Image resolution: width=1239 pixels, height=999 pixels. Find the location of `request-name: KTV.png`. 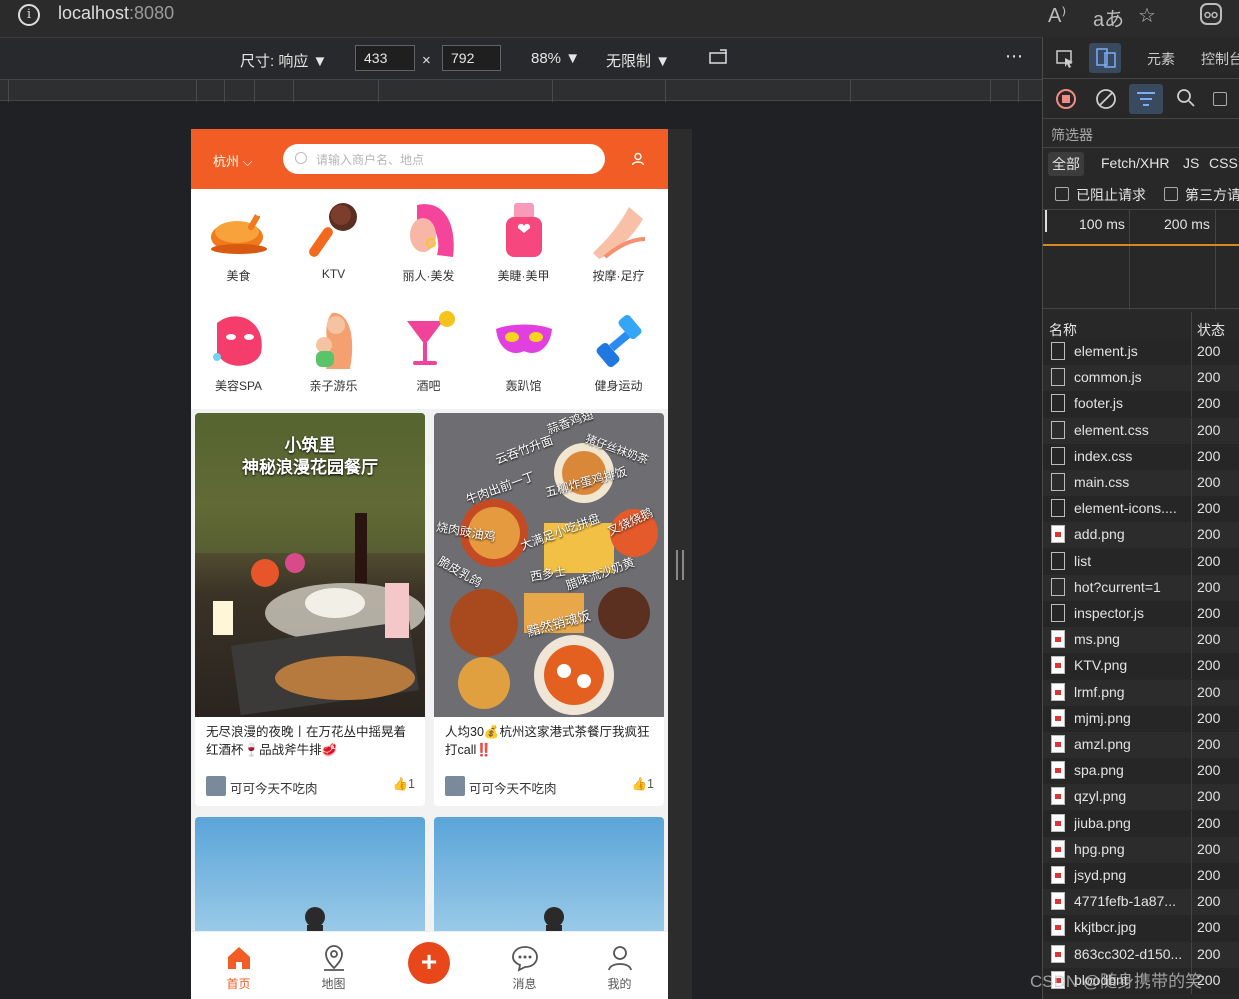

request-name: KTV.png is located at coordinates (1101, 665).